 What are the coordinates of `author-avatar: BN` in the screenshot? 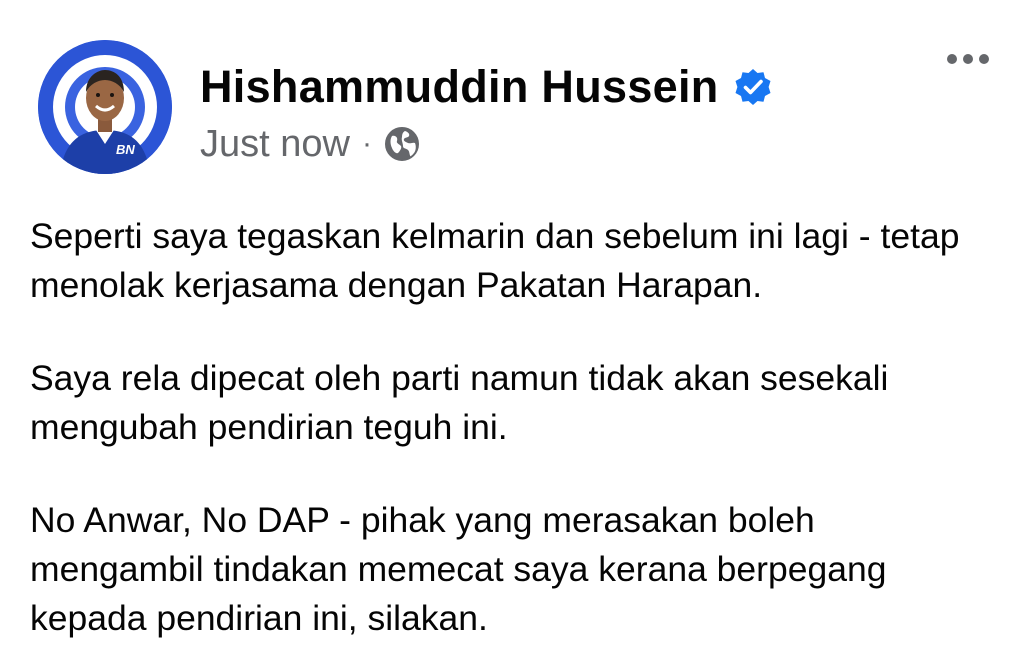 It's located at (105, 107).